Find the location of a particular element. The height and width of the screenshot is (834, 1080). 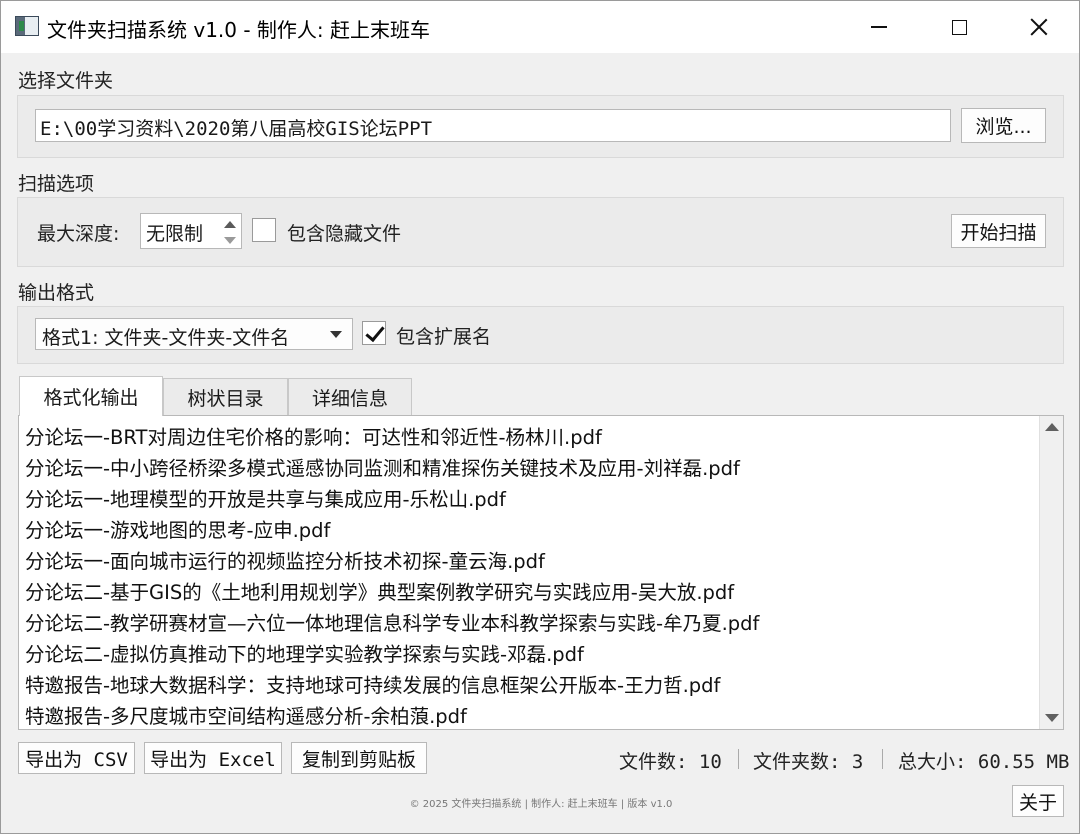

hidden-files-label: 包含隐藏文件 is located at coordinates (344, 234).